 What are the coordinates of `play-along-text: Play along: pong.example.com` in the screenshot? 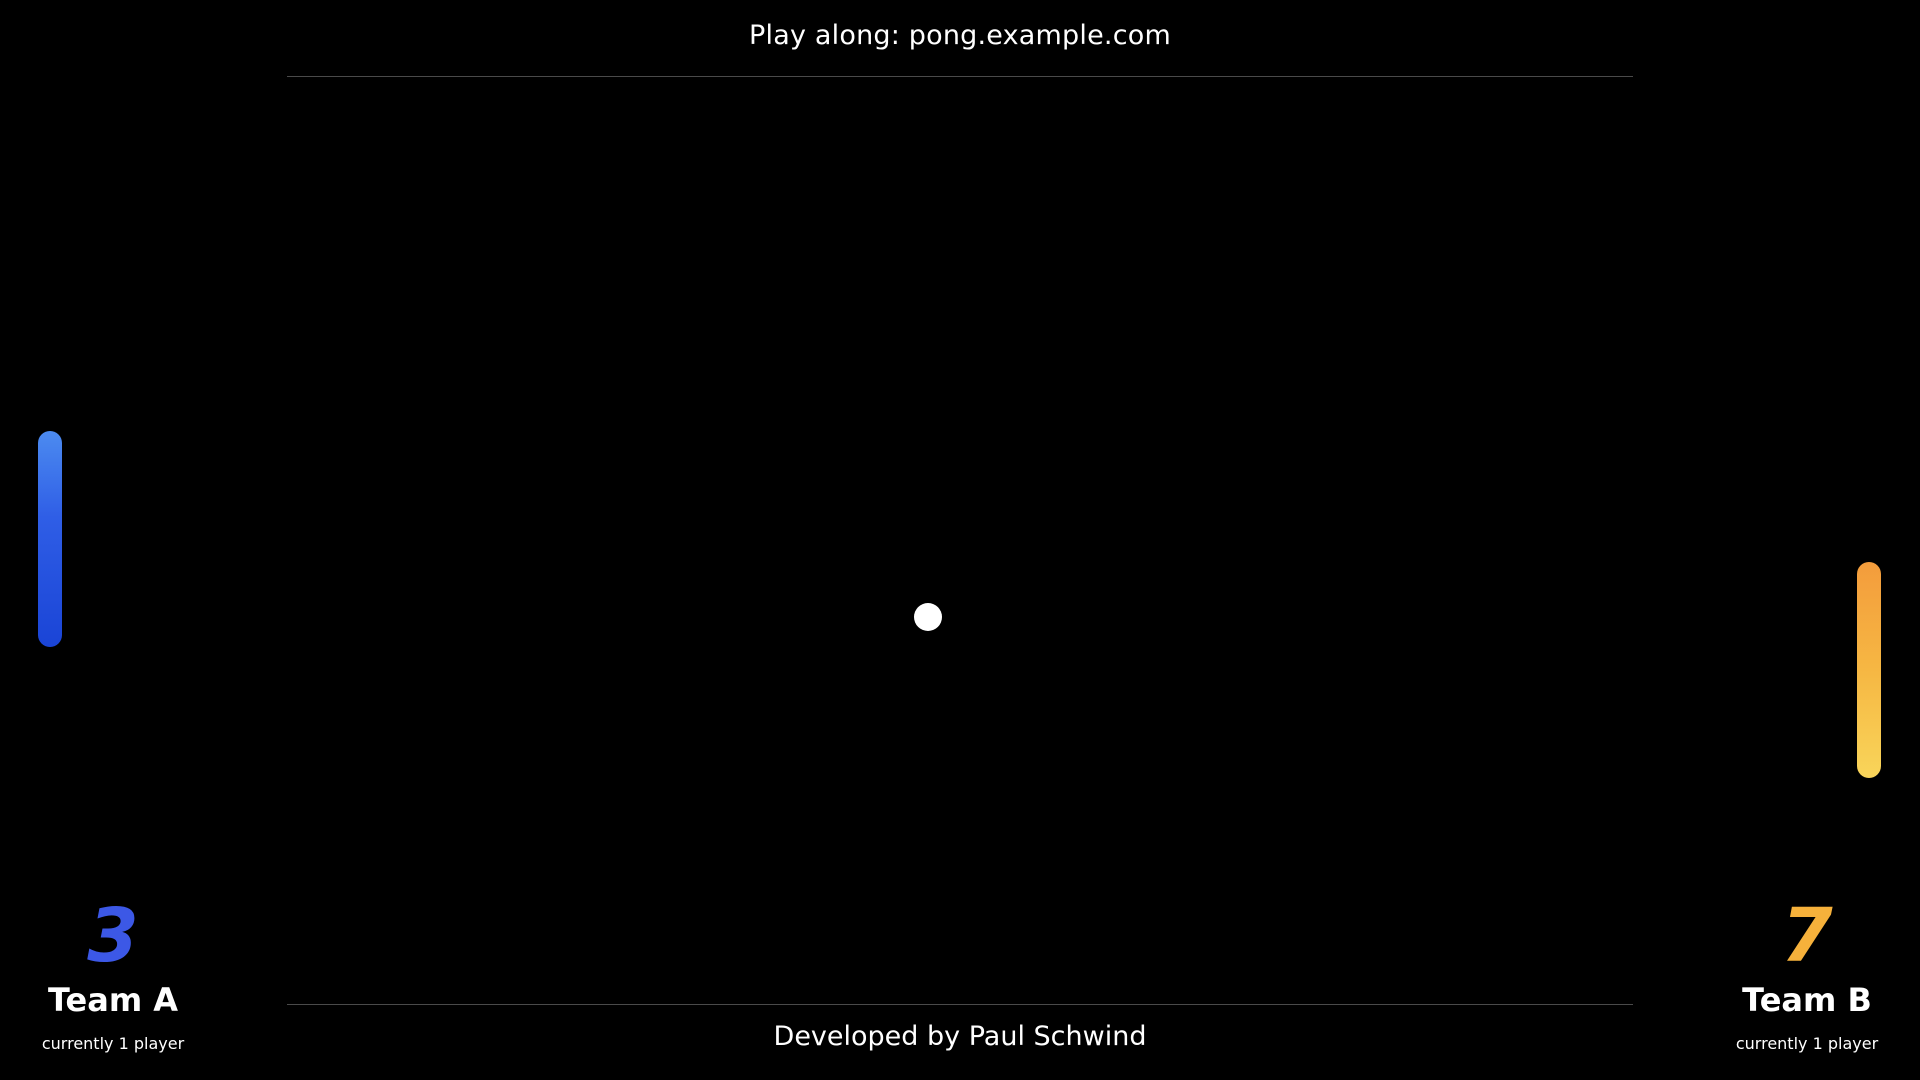 It's located at (960, 35).